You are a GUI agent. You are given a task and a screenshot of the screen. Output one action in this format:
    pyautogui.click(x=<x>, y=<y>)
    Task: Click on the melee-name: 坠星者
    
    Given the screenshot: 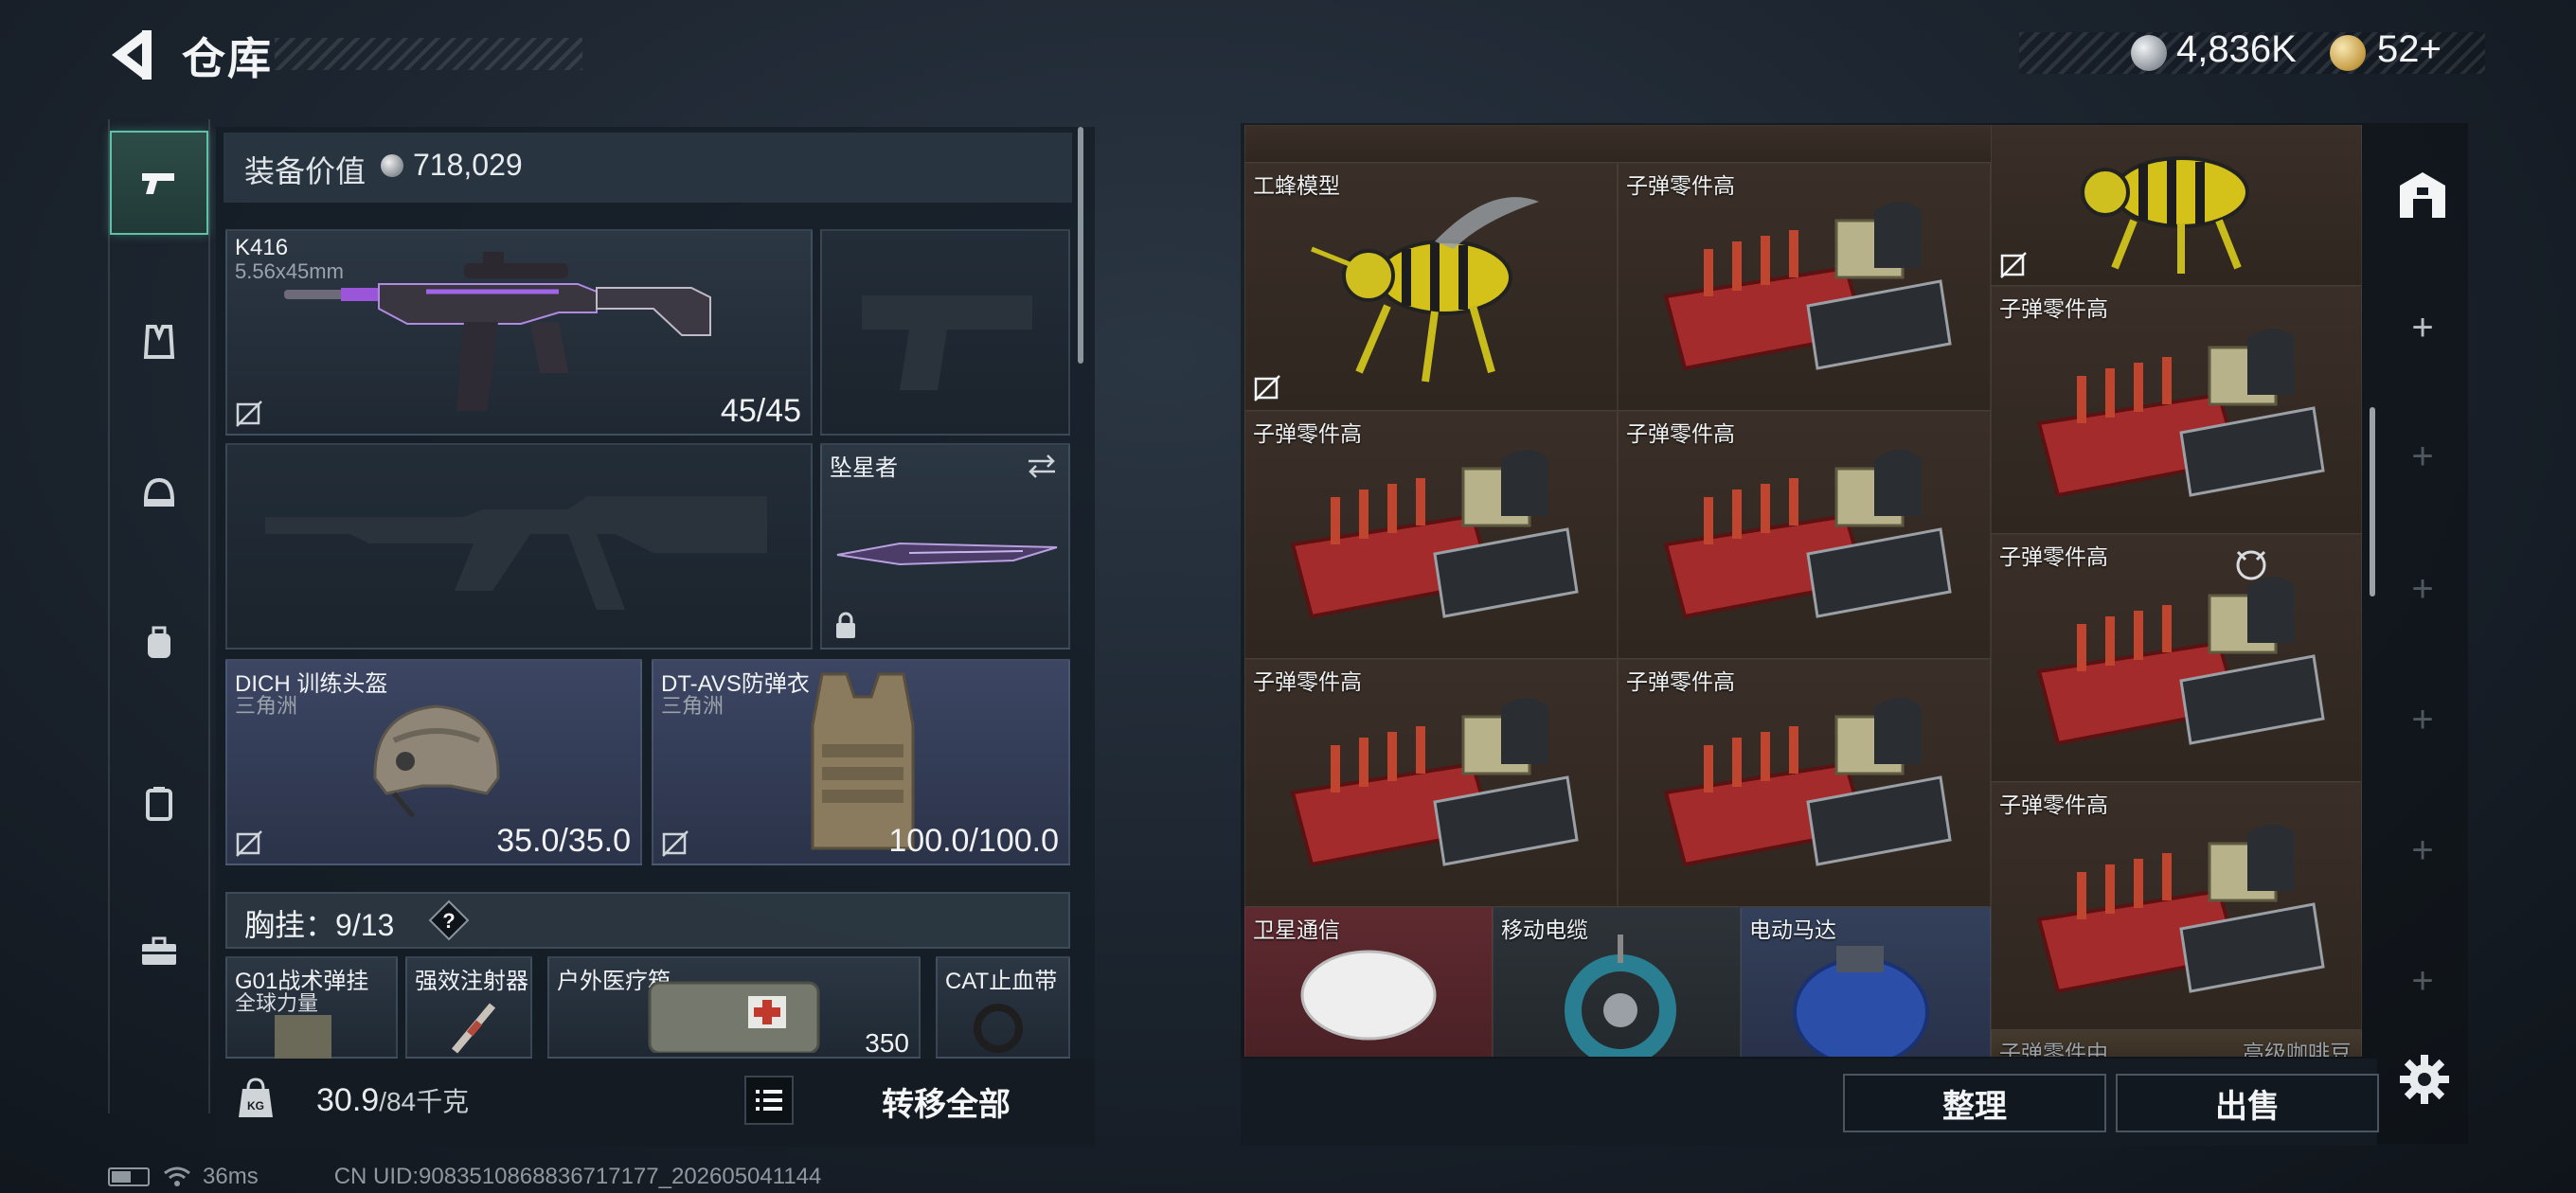 What is the action you would take?
    pyautogui.click(x=864, y=468)
    